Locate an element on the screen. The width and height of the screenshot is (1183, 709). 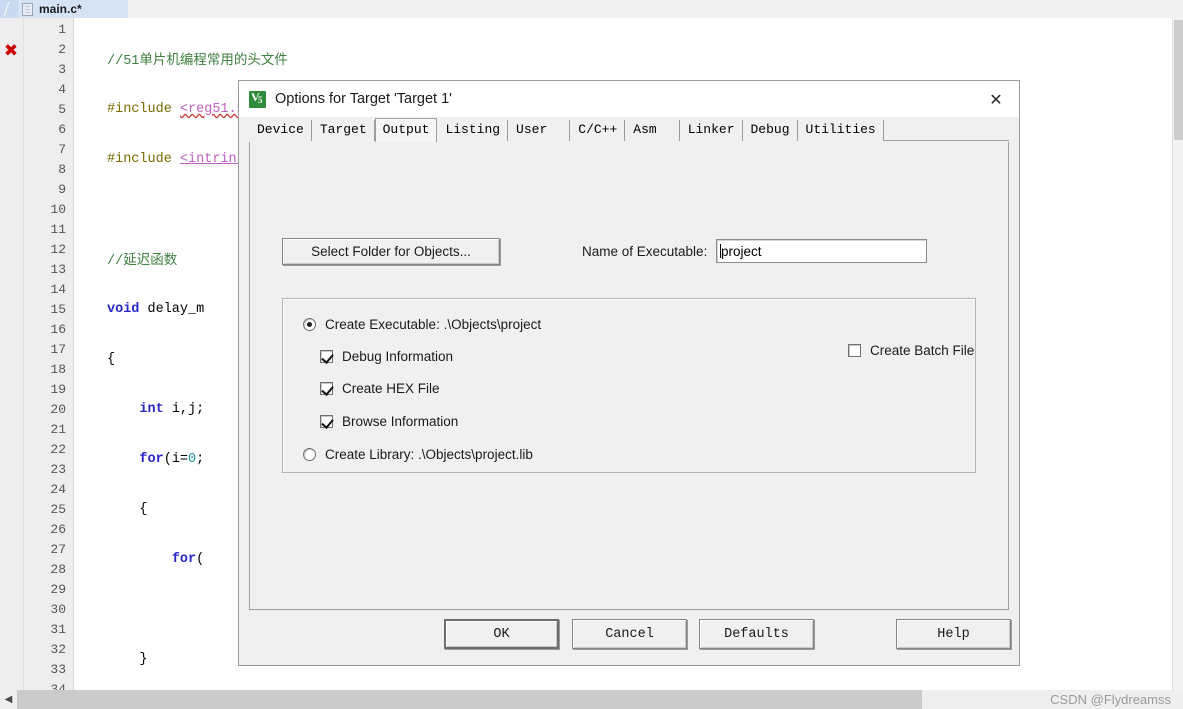
help-button: Help is located at coordinates (953, 634).